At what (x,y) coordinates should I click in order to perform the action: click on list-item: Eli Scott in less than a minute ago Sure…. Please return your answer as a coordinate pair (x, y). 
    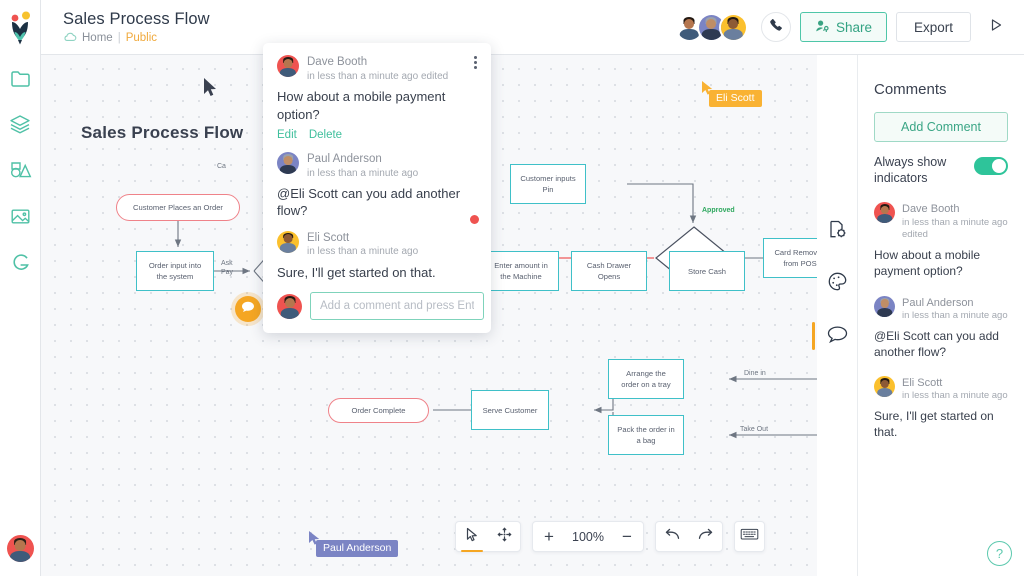
    Looking at the image, I should click on (941, 408).